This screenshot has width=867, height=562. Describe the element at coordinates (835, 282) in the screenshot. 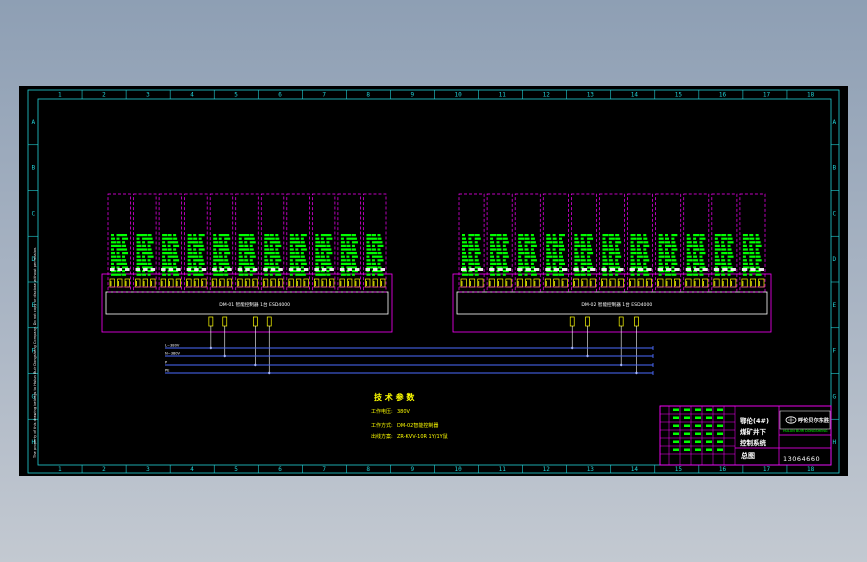

I see `right-row-ruler: A B C D E F G H` at that location.